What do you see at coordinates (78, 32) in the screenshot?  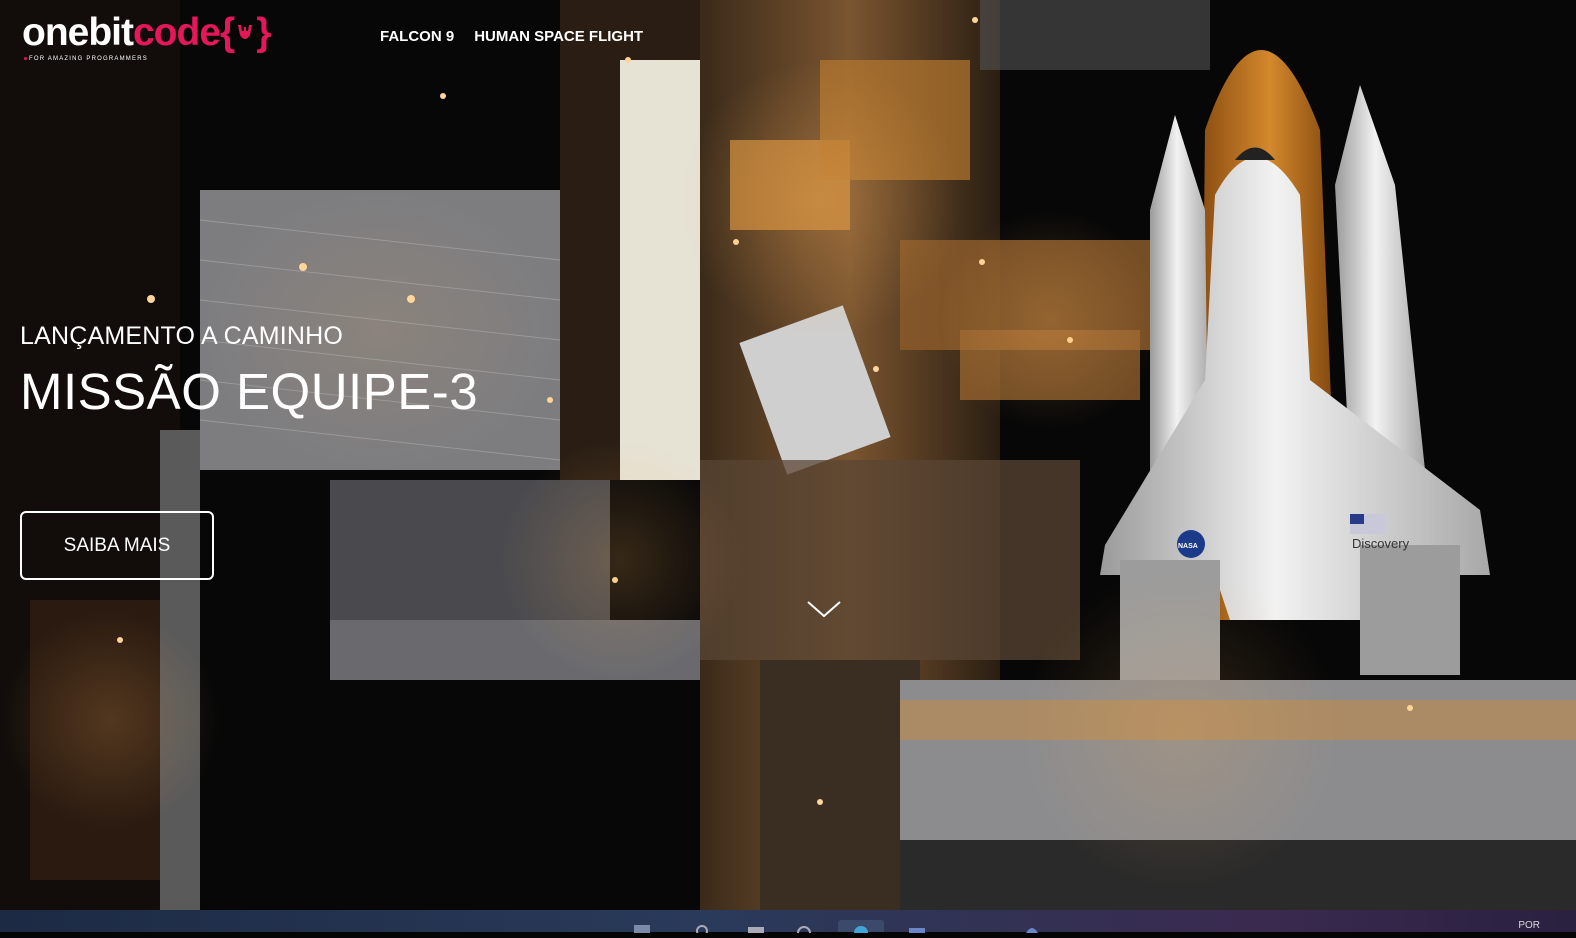 I see `brand-name-part1: onebit` at bounding box center [78, 32].